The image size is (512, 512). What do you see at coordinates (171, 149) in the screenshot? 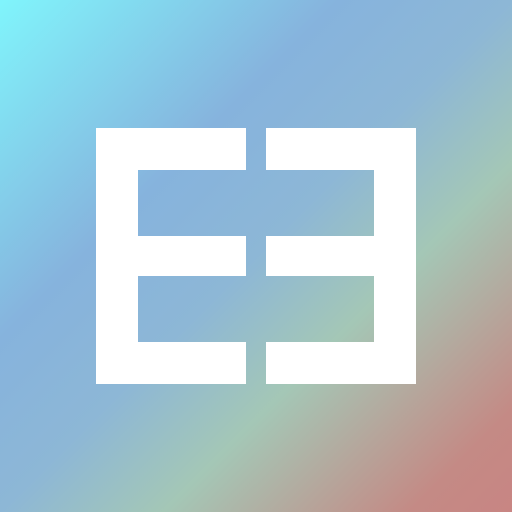
I see `left-e-top-arm` at bounding box center [171, 149].